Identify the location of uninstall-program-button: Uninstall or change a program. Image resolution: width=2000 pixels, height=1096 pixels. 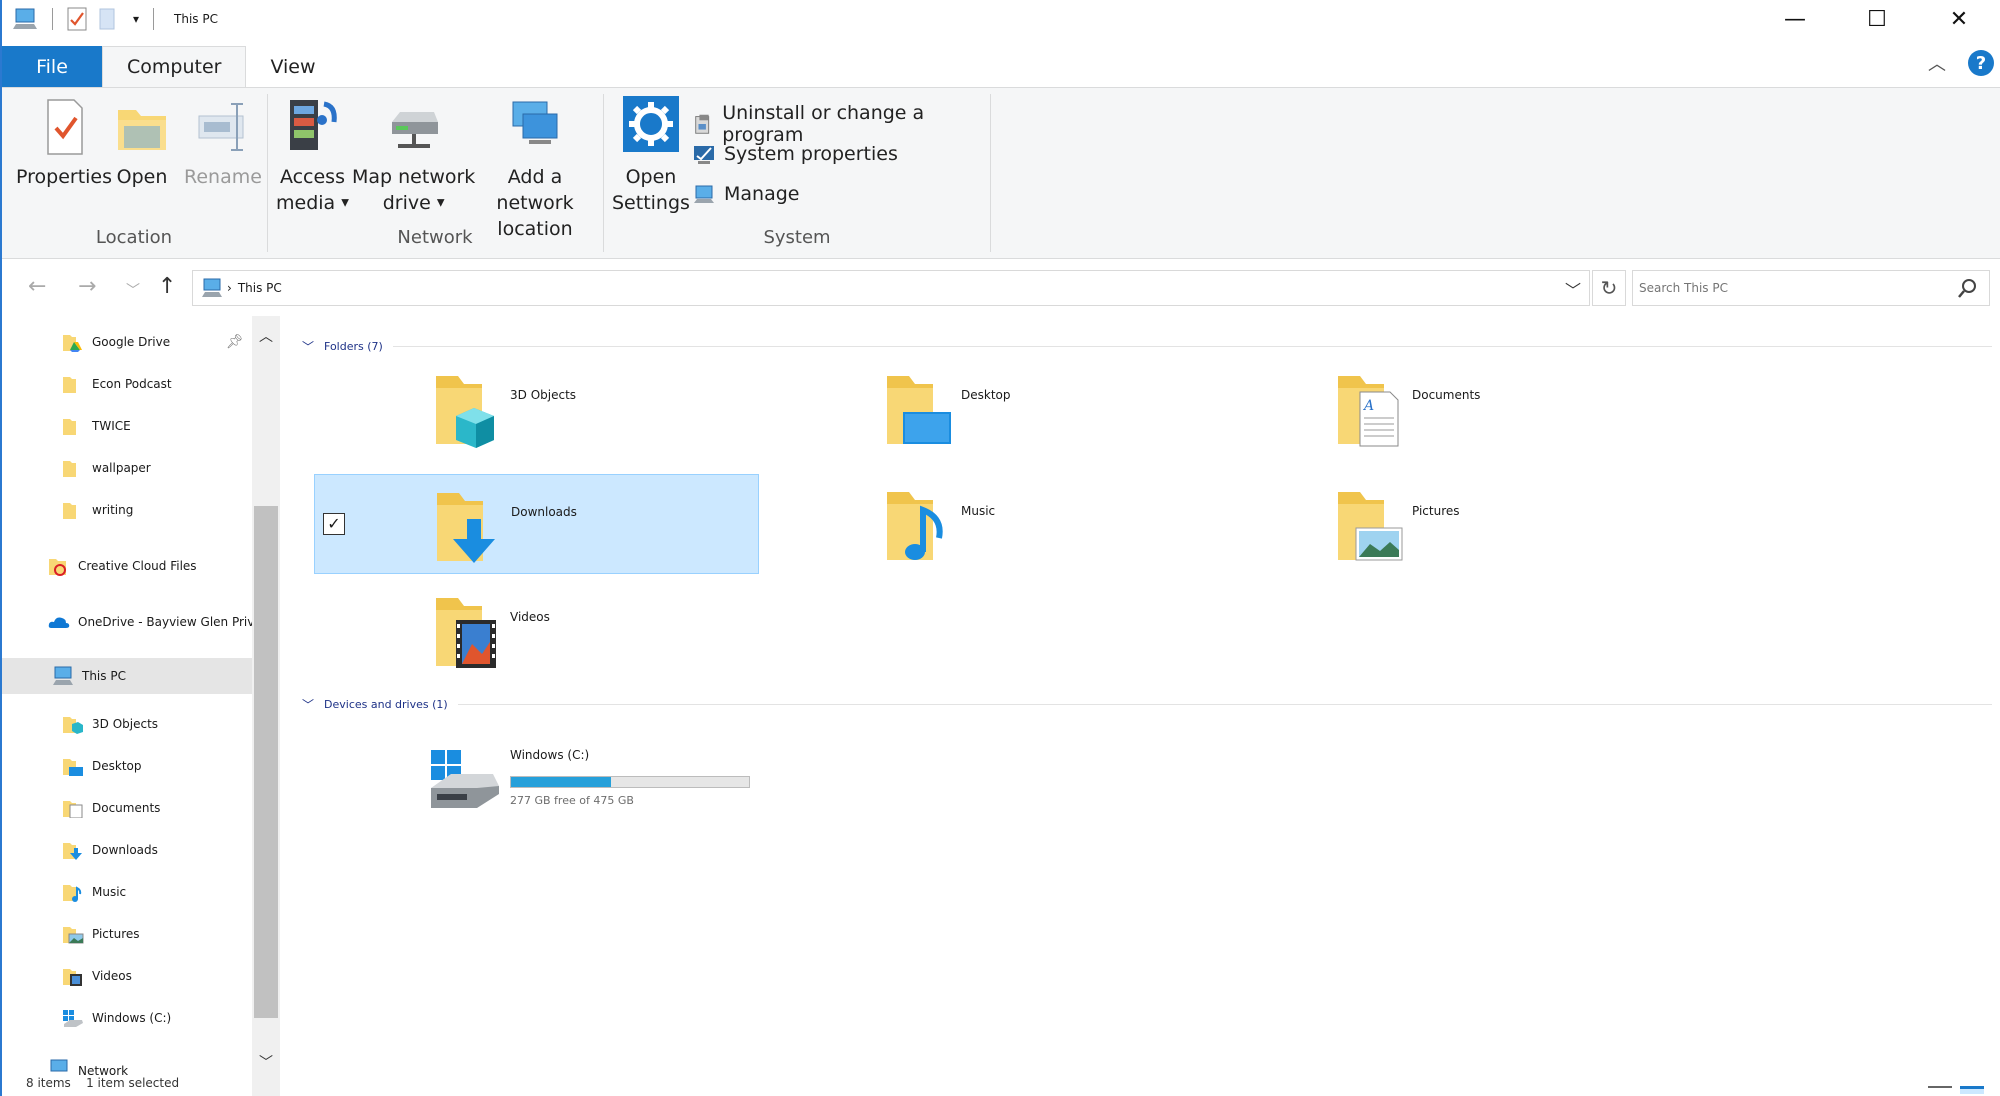
(841, 124).